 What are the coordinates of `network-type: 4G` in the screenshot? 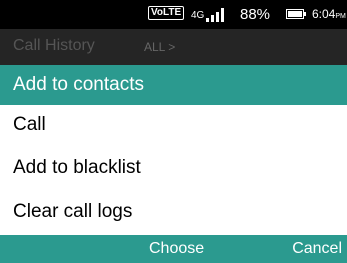 It's located at (198, 15).